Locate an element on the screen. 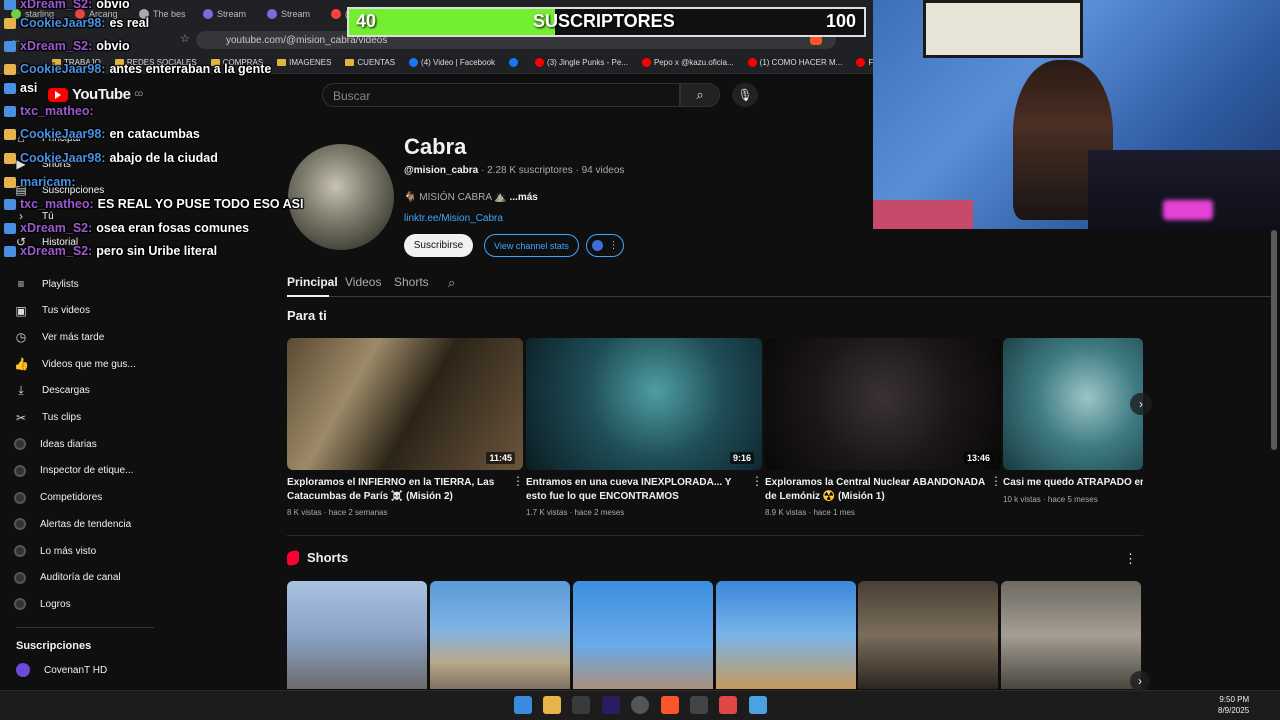 Image resolution: width=1280 pixels, height=720 pixels. sidebar-item: ≡ Playlists is located at coordinates (84, 284).